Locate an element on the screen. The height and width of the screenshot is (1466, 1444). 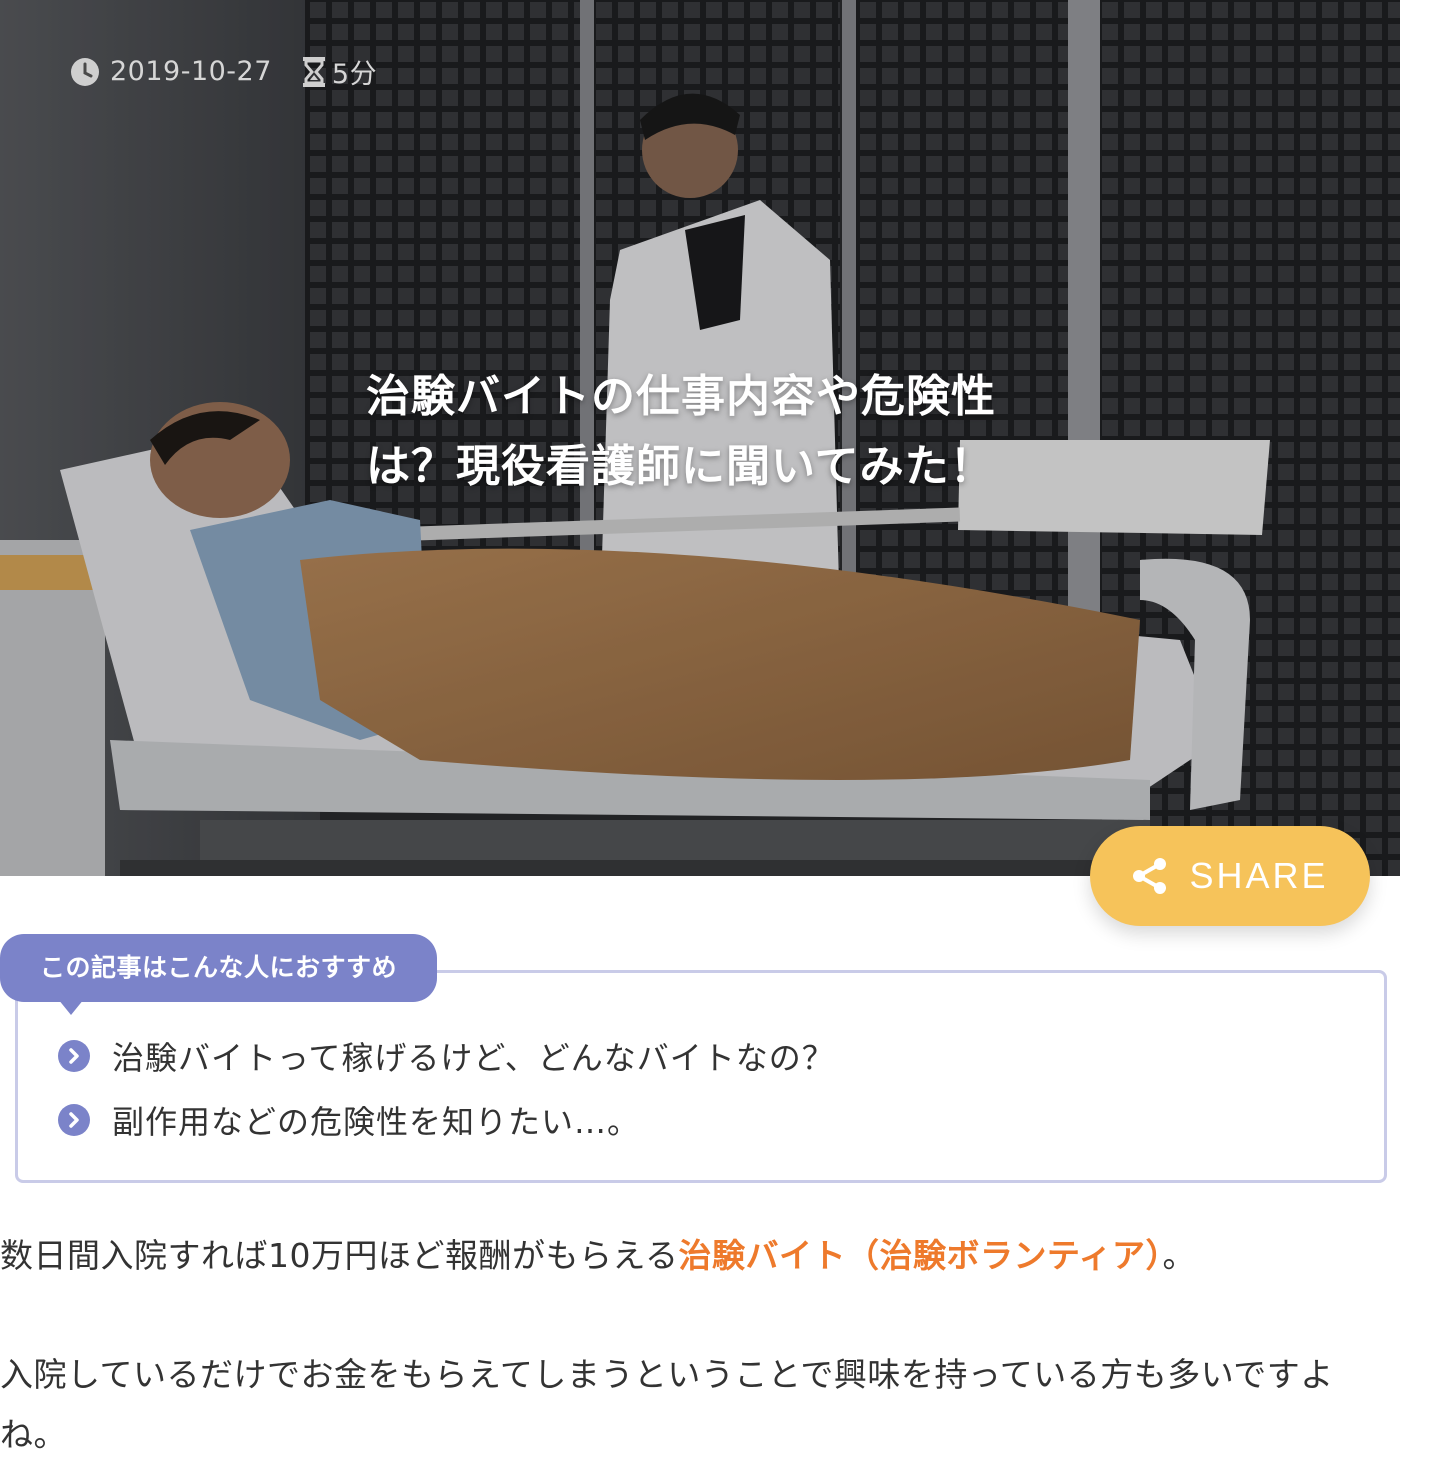
list-item: 副作用などの危険性を知りたい…。 is located at coordinates (446, 1120).